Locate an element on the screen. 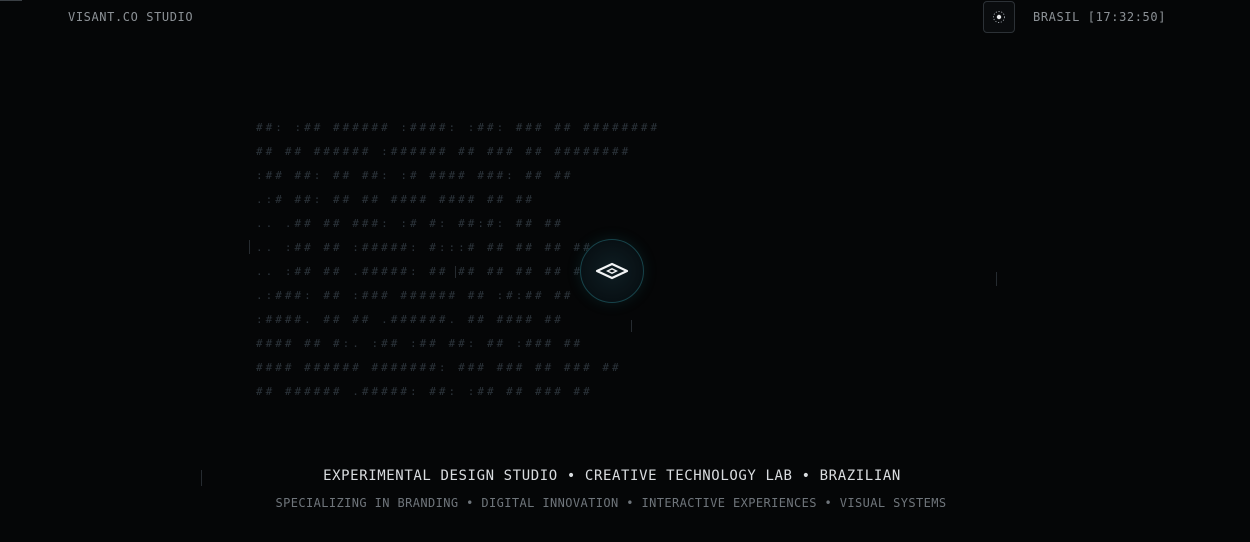 The height and width of the screenshot is (542, 1250). ascii-line: :## ##: ## ##: :# #### ###: ## ## is located at coordinates (415, 175).